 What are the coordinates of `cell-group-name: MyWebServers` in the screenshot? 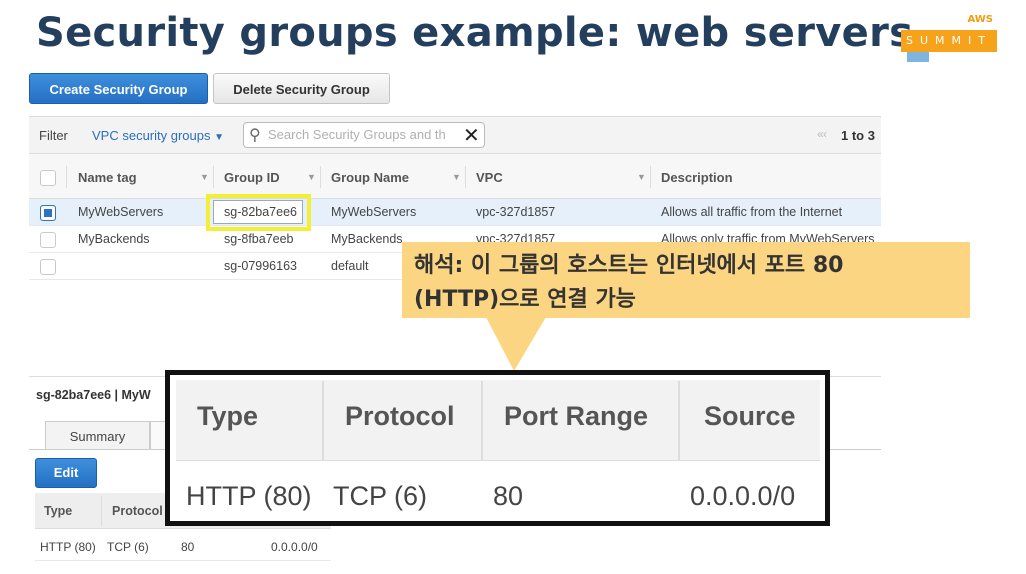 It's located at (374, 212).